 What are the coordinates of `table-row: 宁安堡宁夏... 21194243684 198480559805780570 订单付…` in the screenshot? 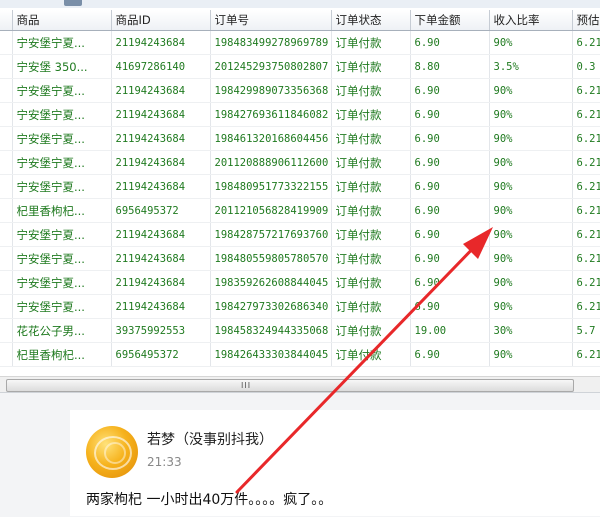 It's located at (300, 258).